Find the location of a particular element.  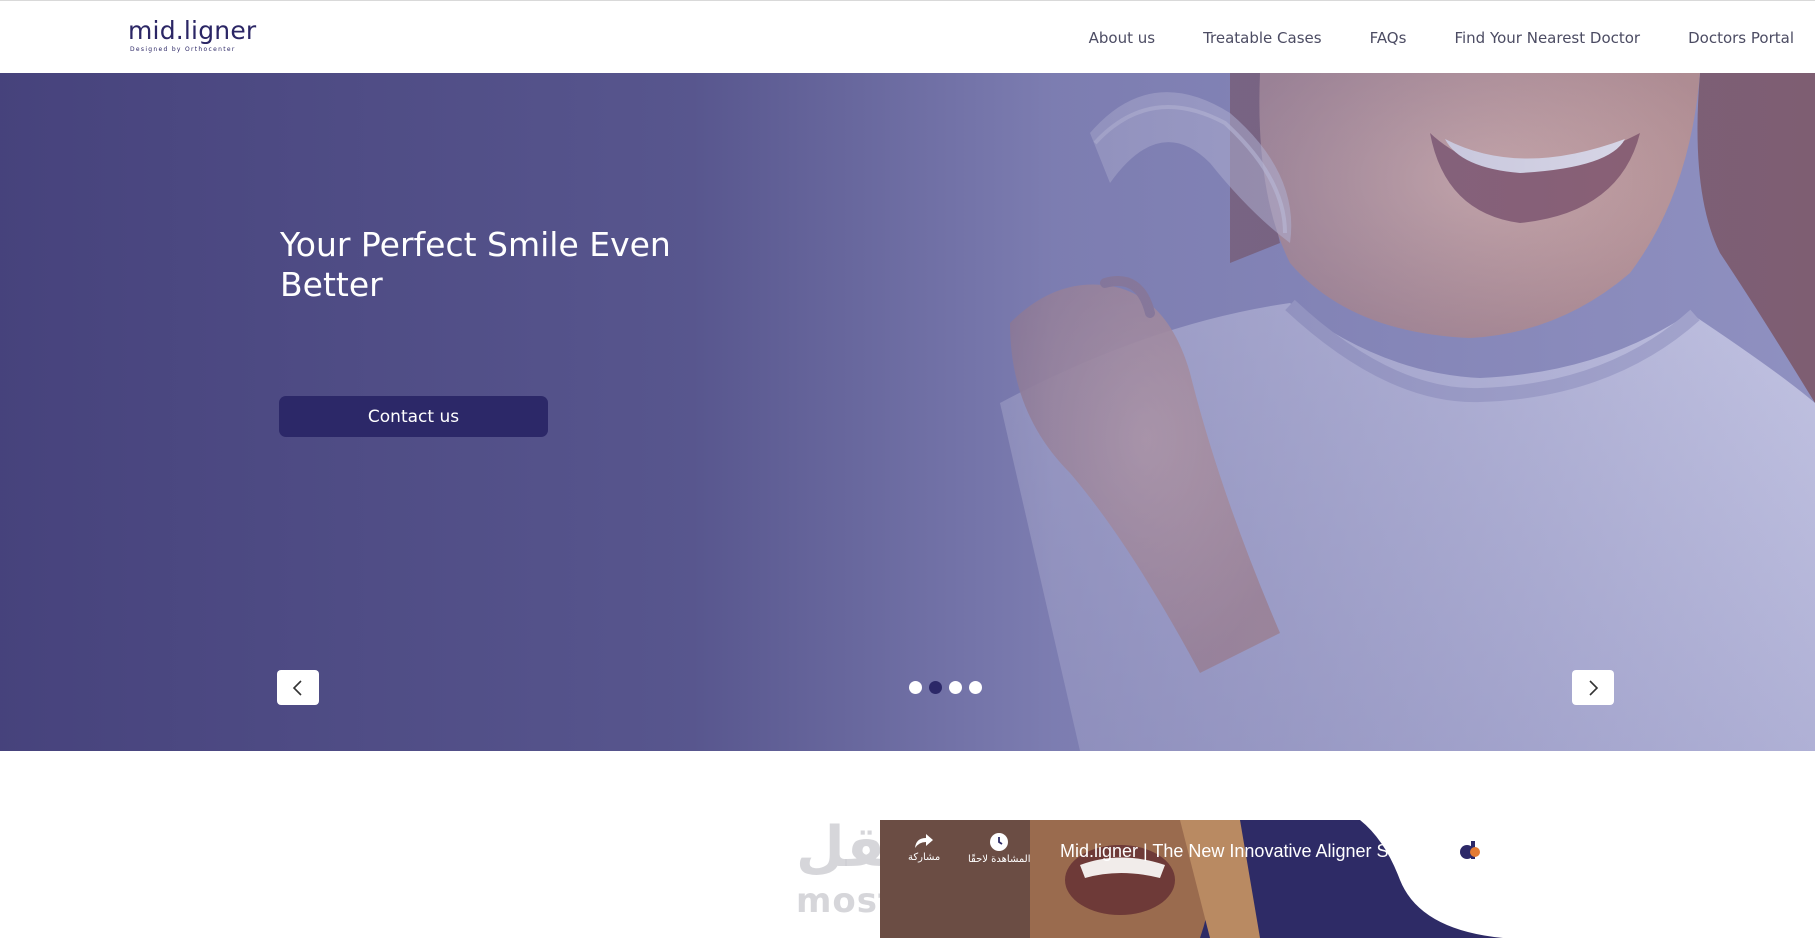

chevron-left-icon is located at coordinates (297, 687).